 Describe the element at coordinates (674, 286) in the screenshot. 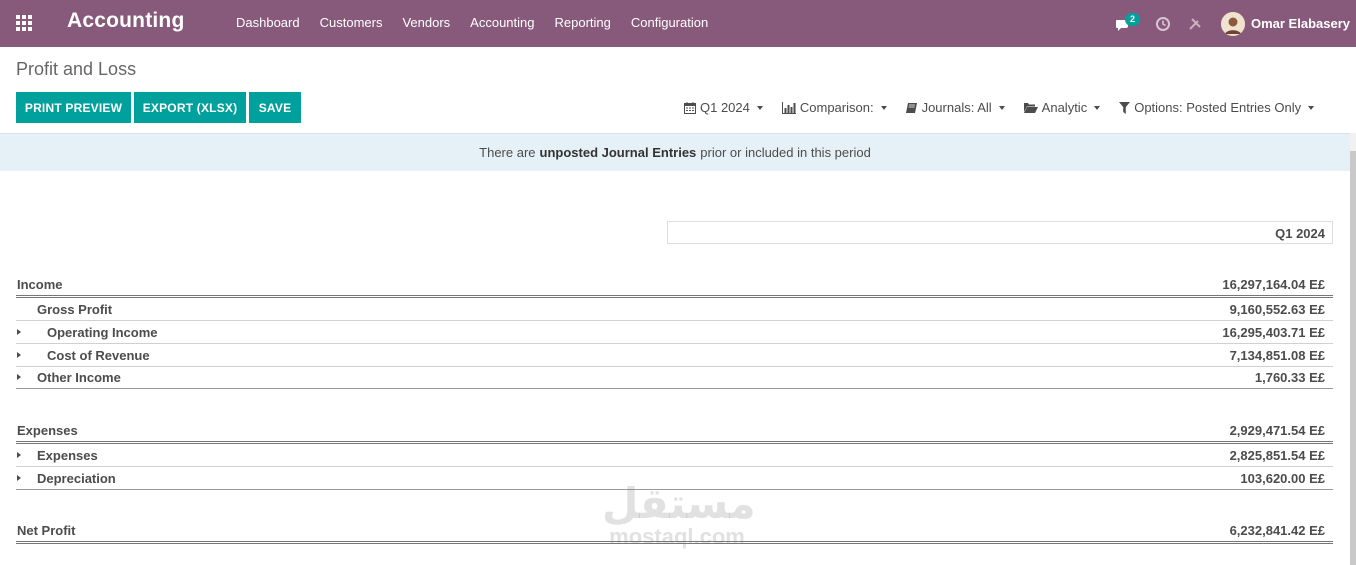

I see `income-section-row: Income 16,297,164.04 E£` at that location.